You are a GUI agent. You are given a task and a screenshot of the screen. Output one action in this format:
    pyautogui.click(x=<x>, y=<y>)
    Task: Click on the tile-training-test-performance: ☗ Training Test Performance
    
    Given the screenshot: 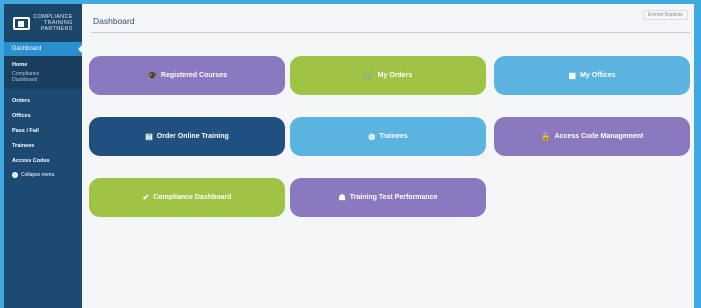 What is the action you would take?
    pyautogui.click(x=388, y=197)
    